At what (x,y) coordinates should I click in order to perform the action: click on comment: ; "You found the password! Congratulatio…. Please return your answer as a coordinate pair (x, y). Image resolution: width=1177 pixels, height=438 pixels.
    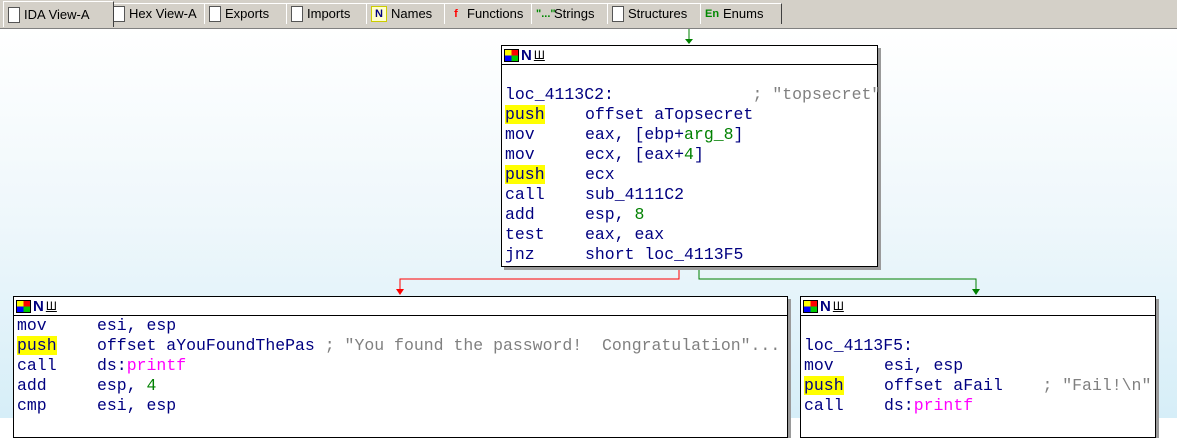
    Looking at the image, I should click on (552, 345).